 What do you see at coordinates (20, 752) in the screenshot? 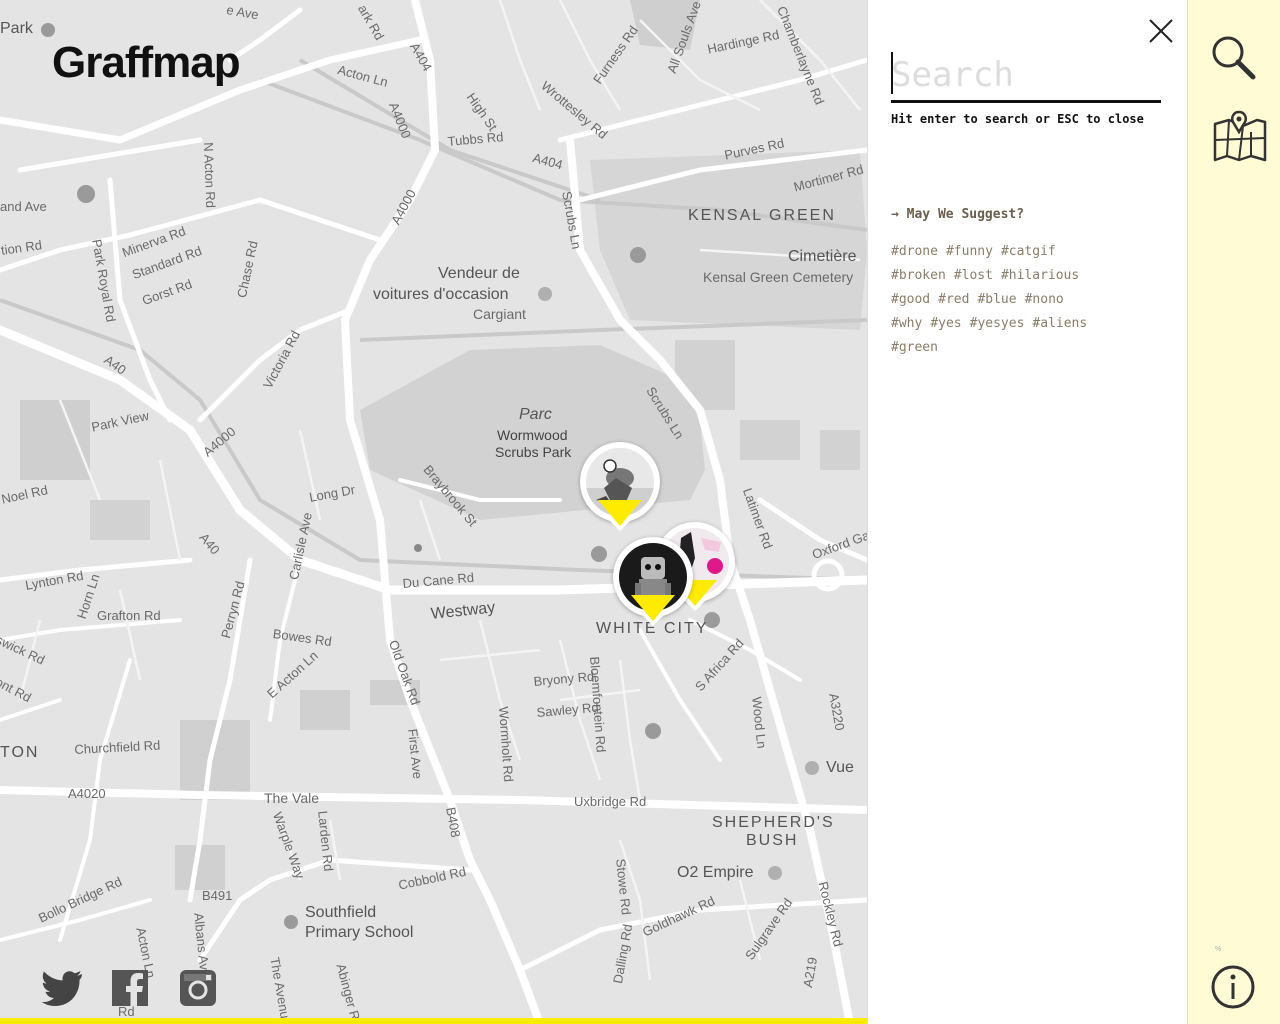
I see `map-label: TON` at bounding box center [20, 752].